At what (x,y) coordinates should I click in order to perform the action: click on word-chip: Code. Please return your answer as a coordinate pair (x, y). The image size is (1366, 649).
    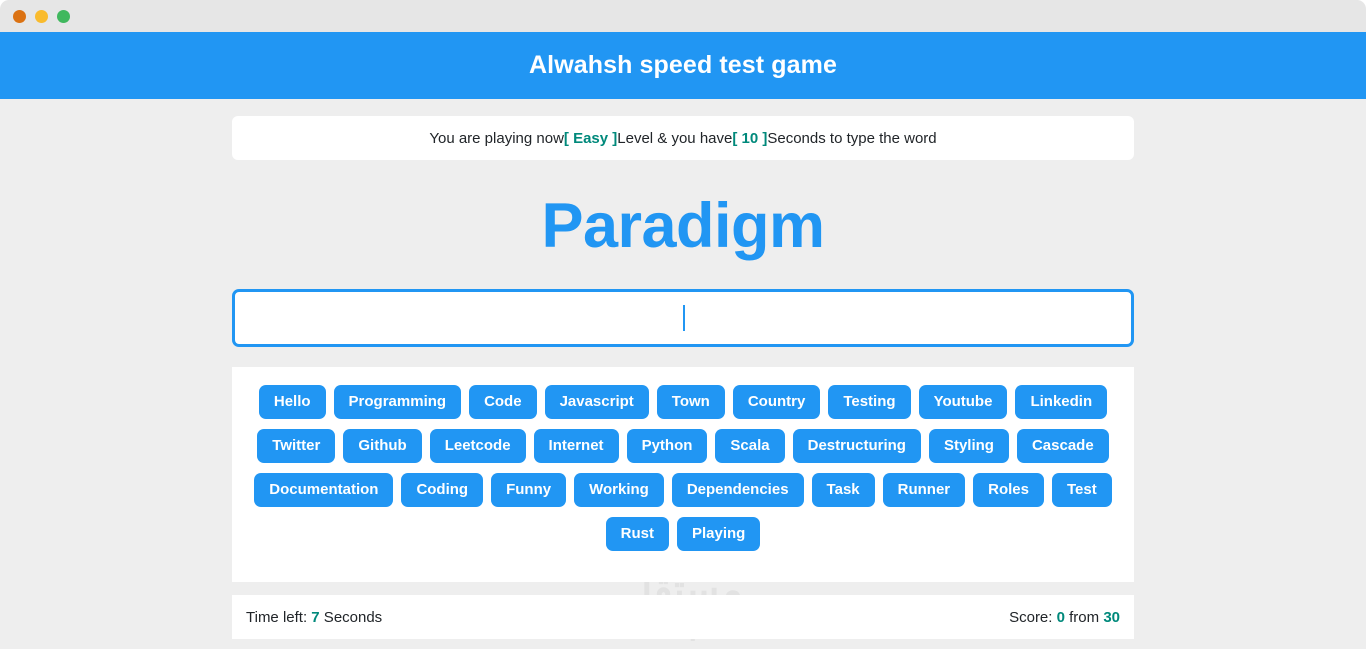
    Looking at the image, I should click on (503, 402).